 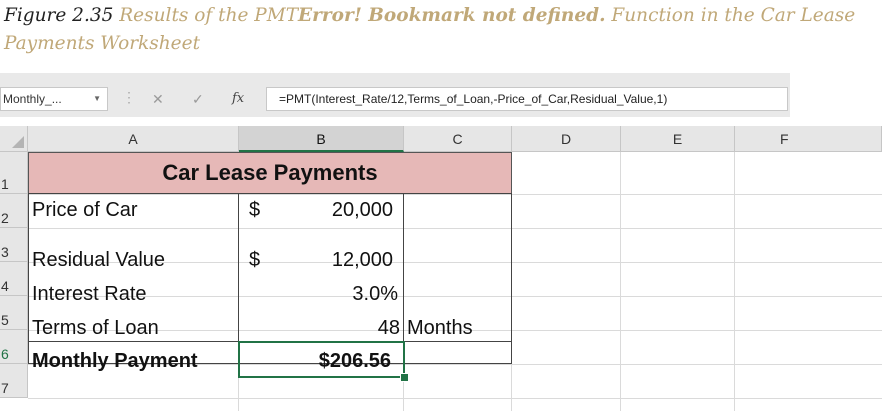 I want to click on label-monthly-payment: Monthly Payment, so click(x=115, y=362).